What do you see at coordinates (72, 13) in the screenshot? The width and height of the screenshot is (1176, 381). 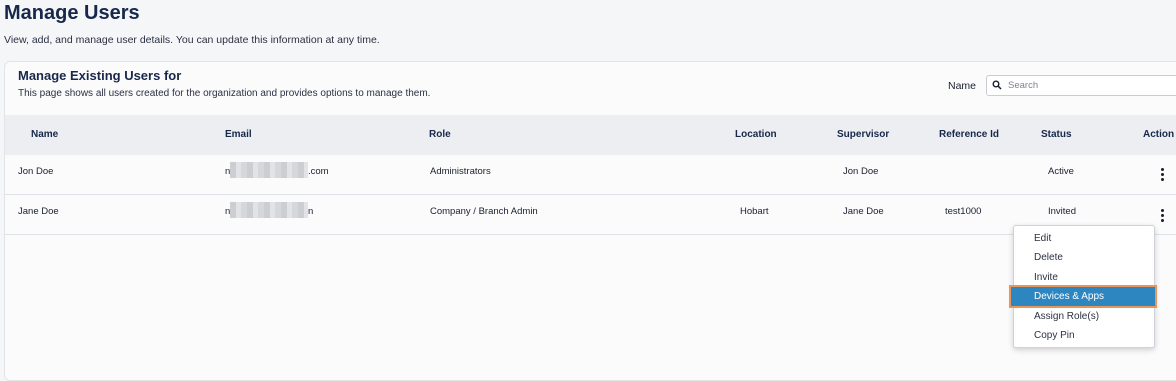 I see `page-title: Manage Users` at bounding box center [72, 13].